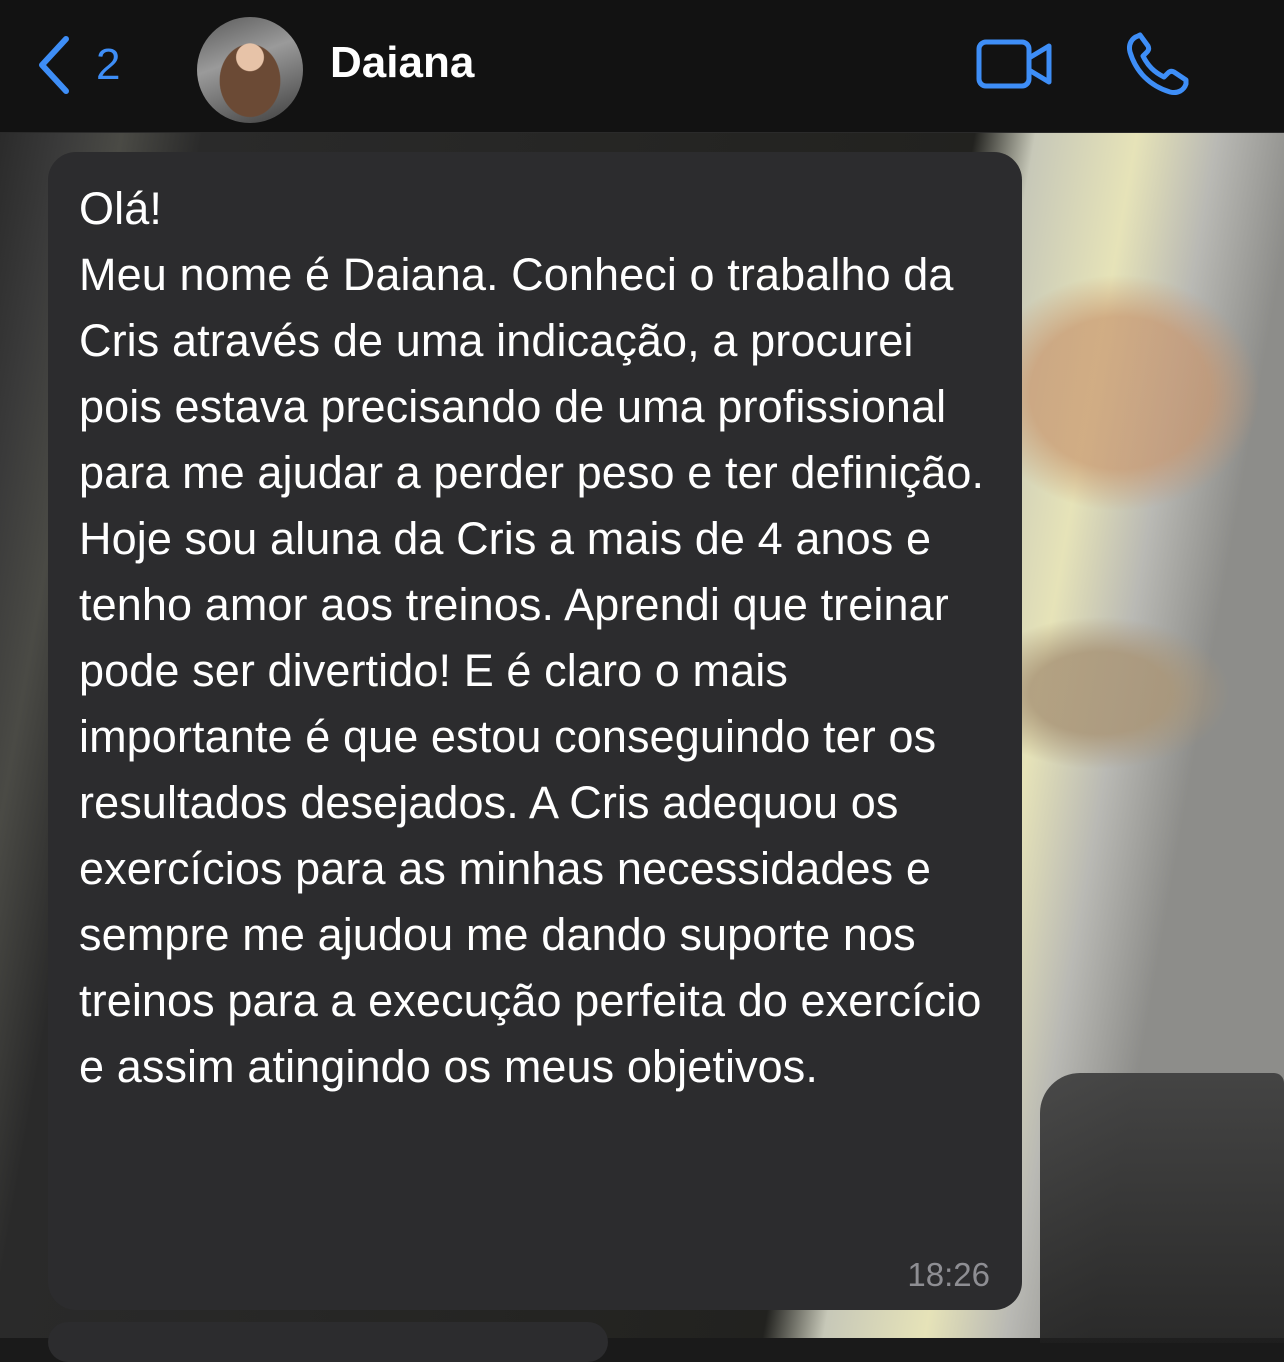  I want to click on message-timestamp: 18:26, so click(948, 1274).